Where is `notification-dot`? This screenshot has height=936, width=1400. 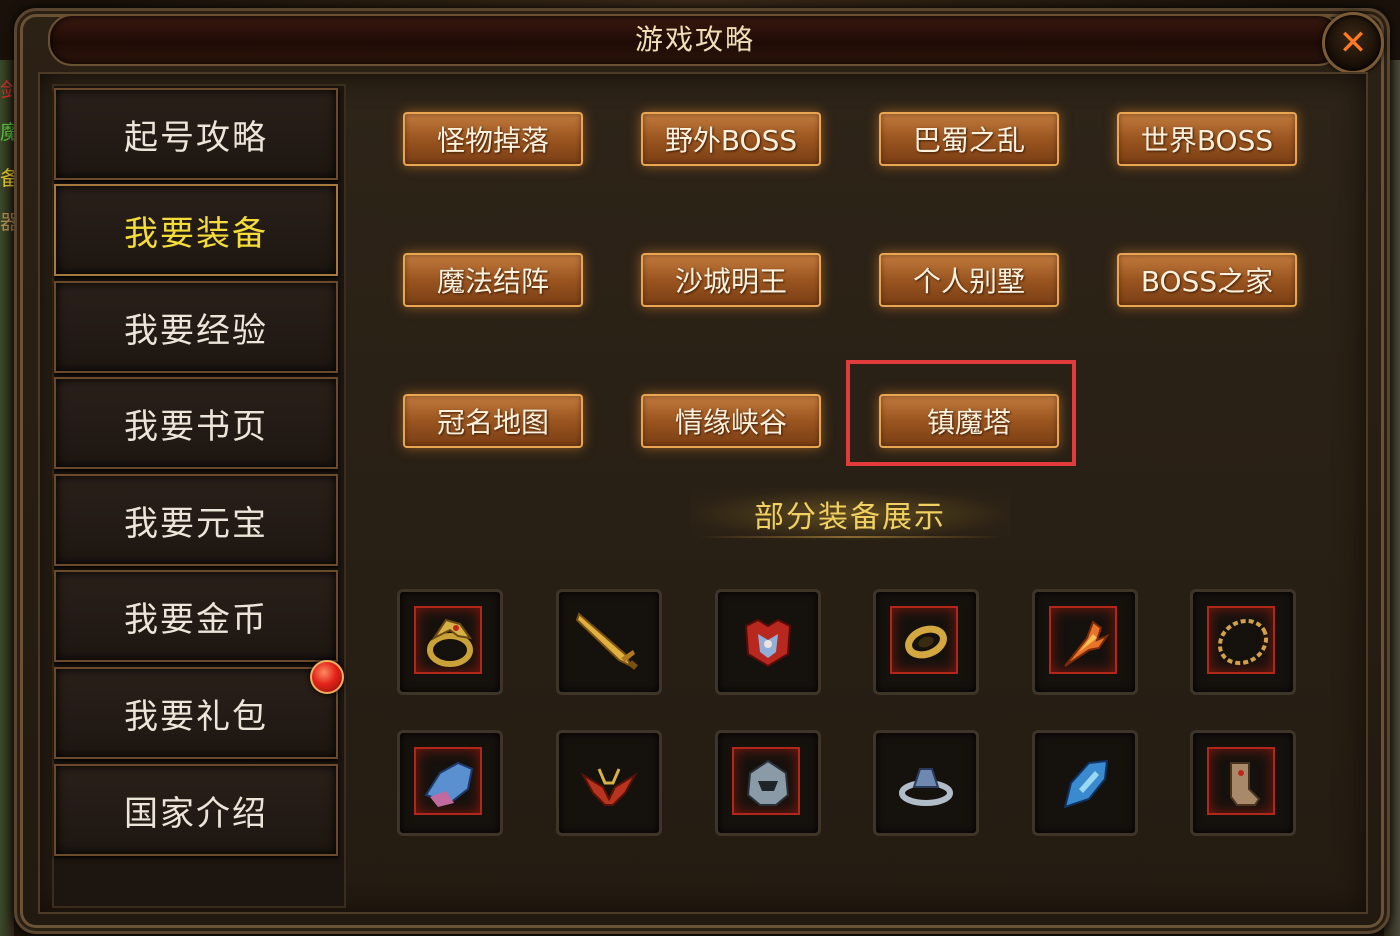
notification-dot is located at coordinates (327, 677).